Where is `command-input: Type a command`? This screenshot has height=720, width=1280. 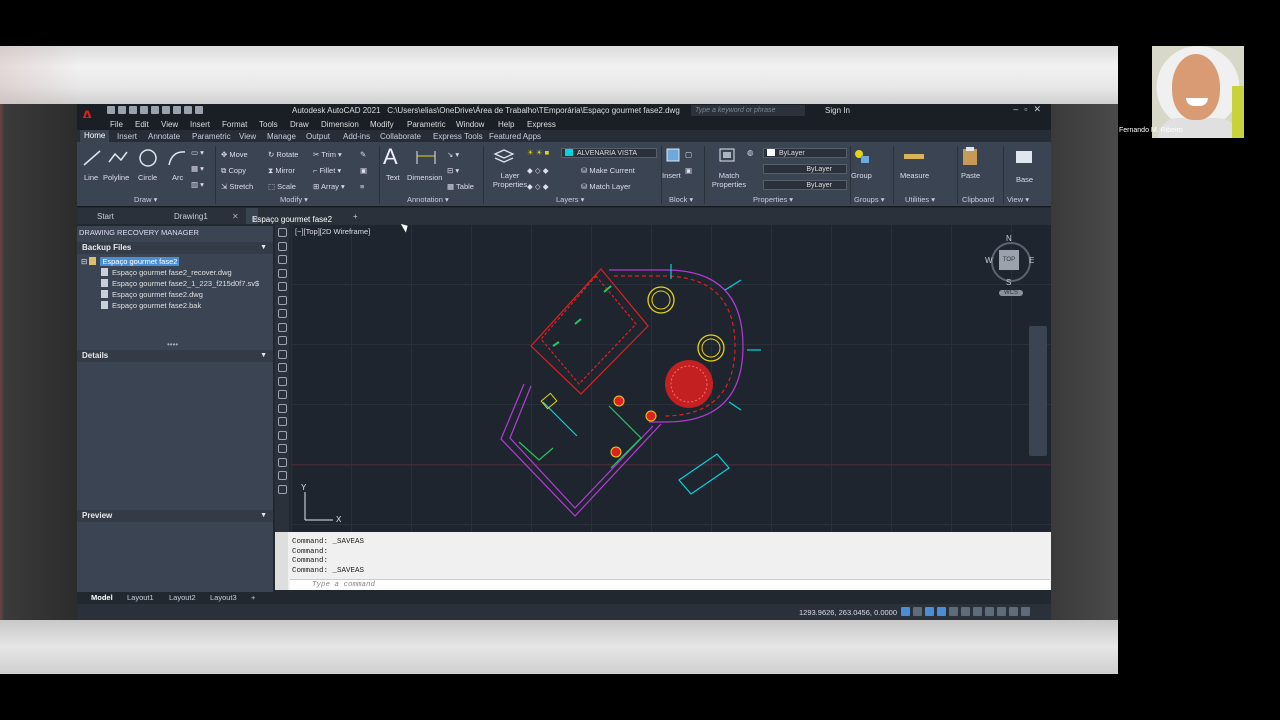 command-input: Type a command is located at coordinates (670, 584).